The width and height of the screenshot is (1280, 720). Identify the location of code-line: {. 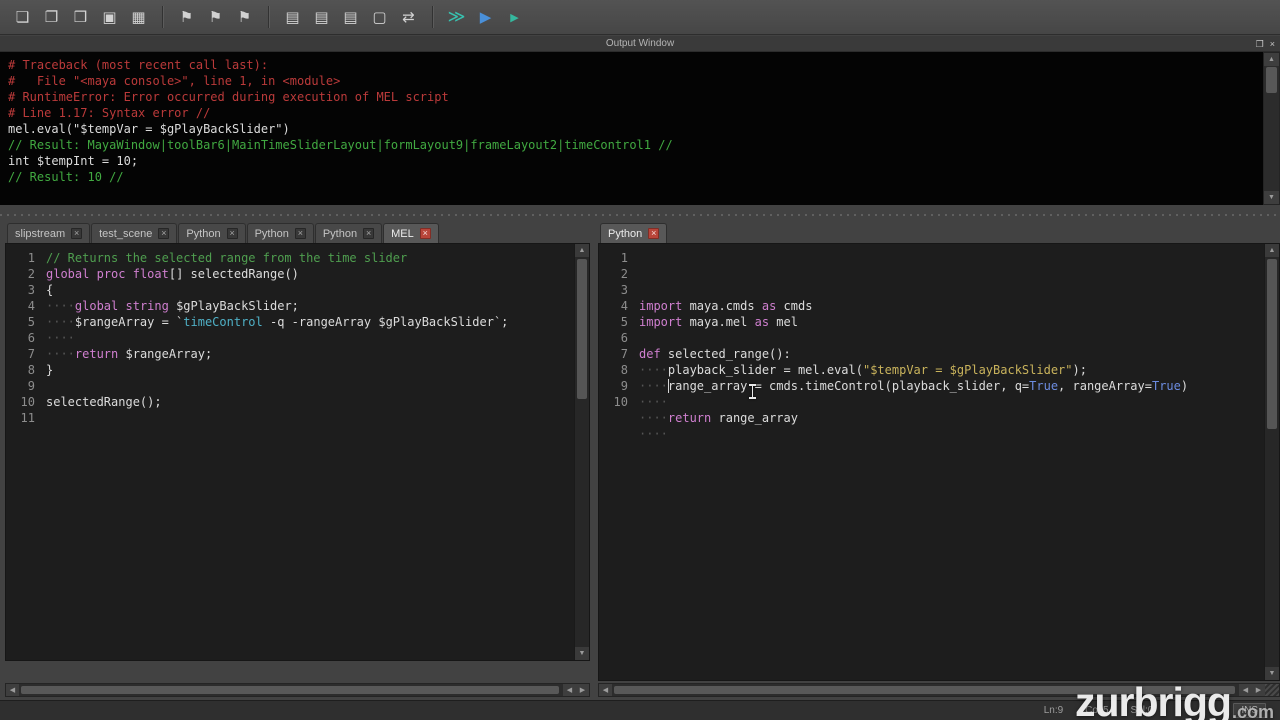
(310, 290).